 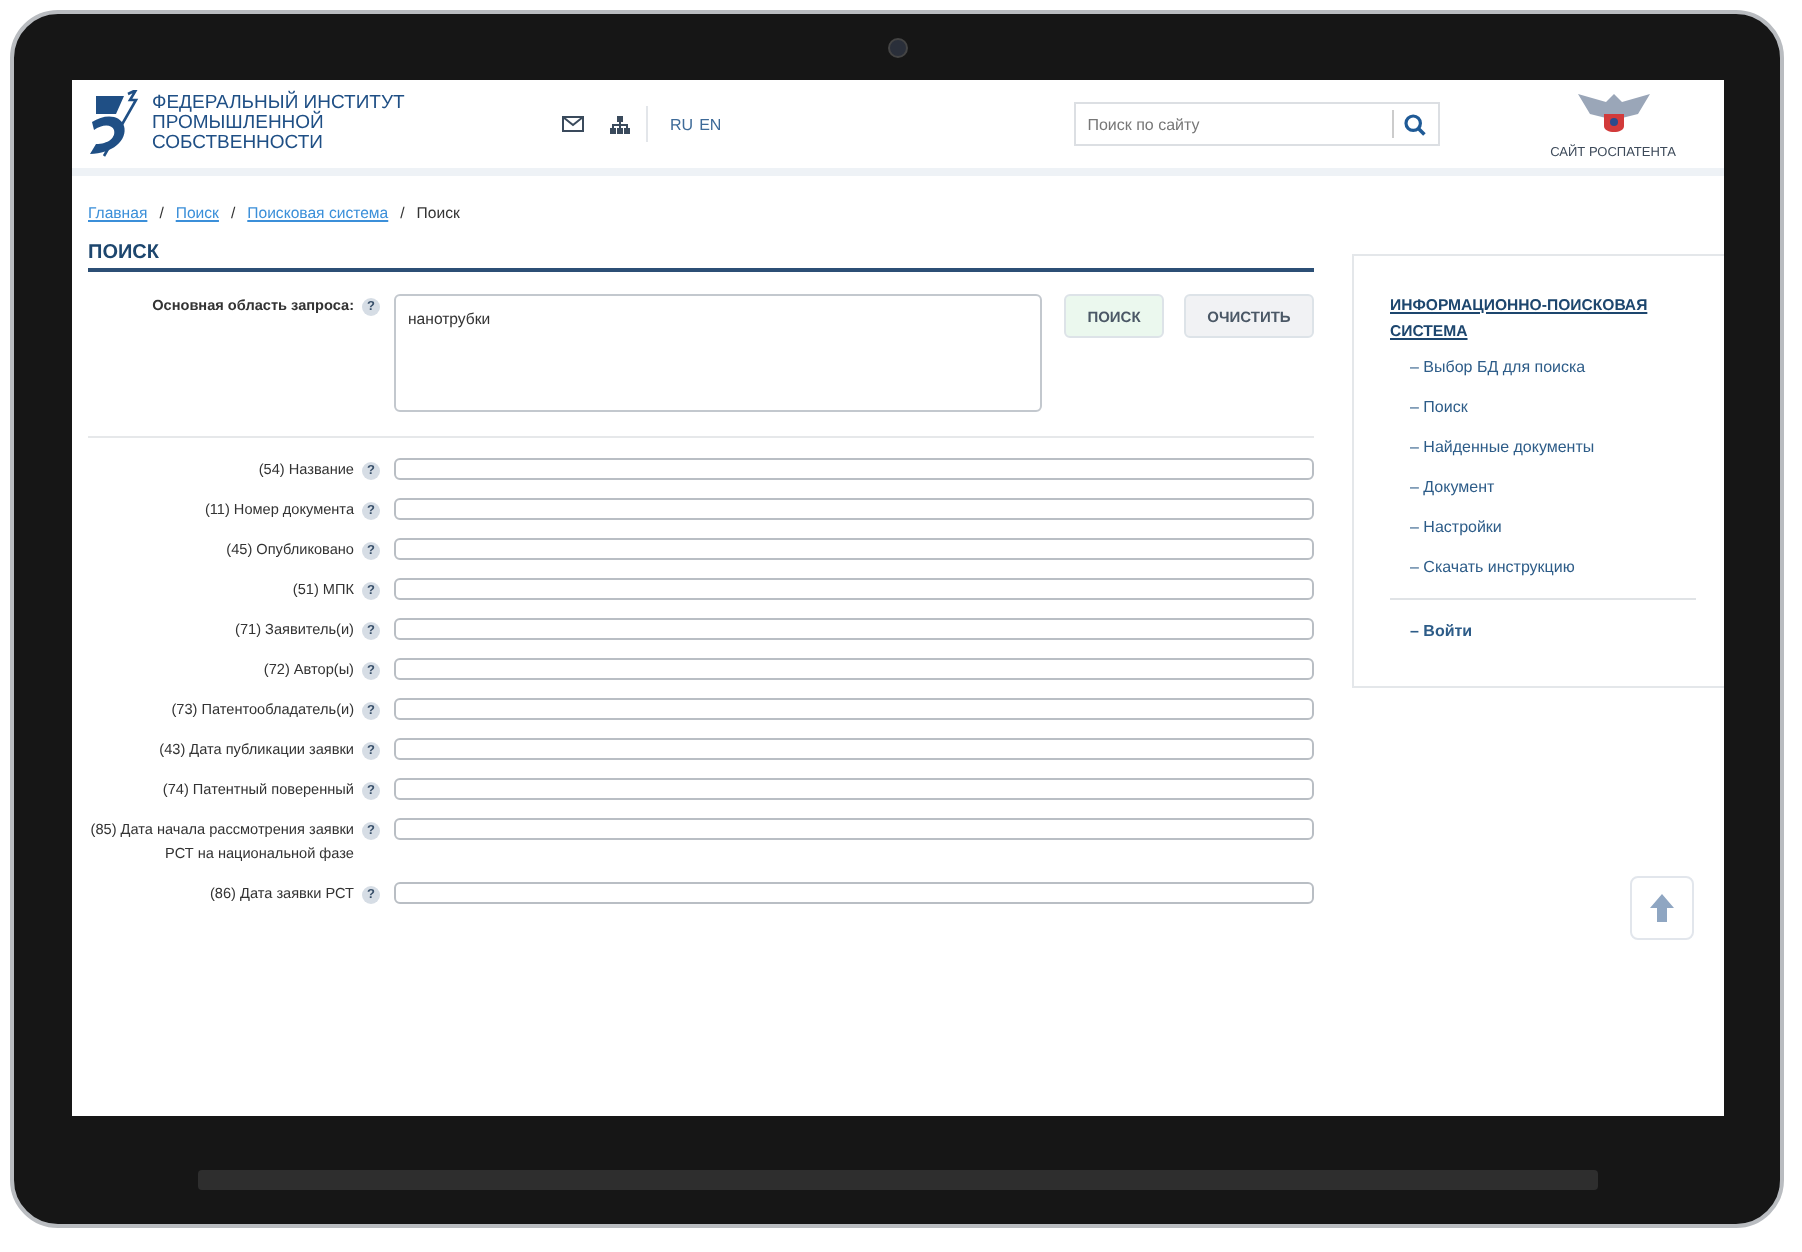 I want to click on scroll-top-button, so click(x=1662, y=908).